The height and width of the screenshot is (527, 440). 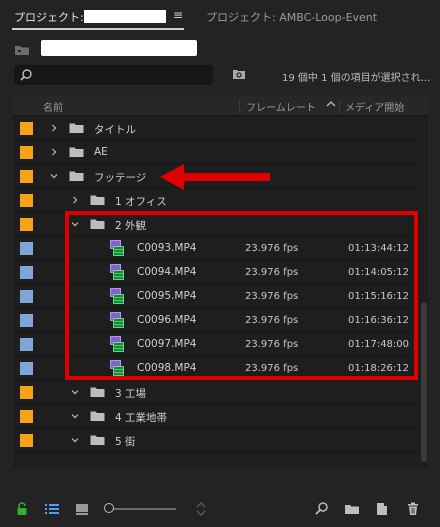 I want to click on column-media-start: メディア開始, so click(x=374, y=106).